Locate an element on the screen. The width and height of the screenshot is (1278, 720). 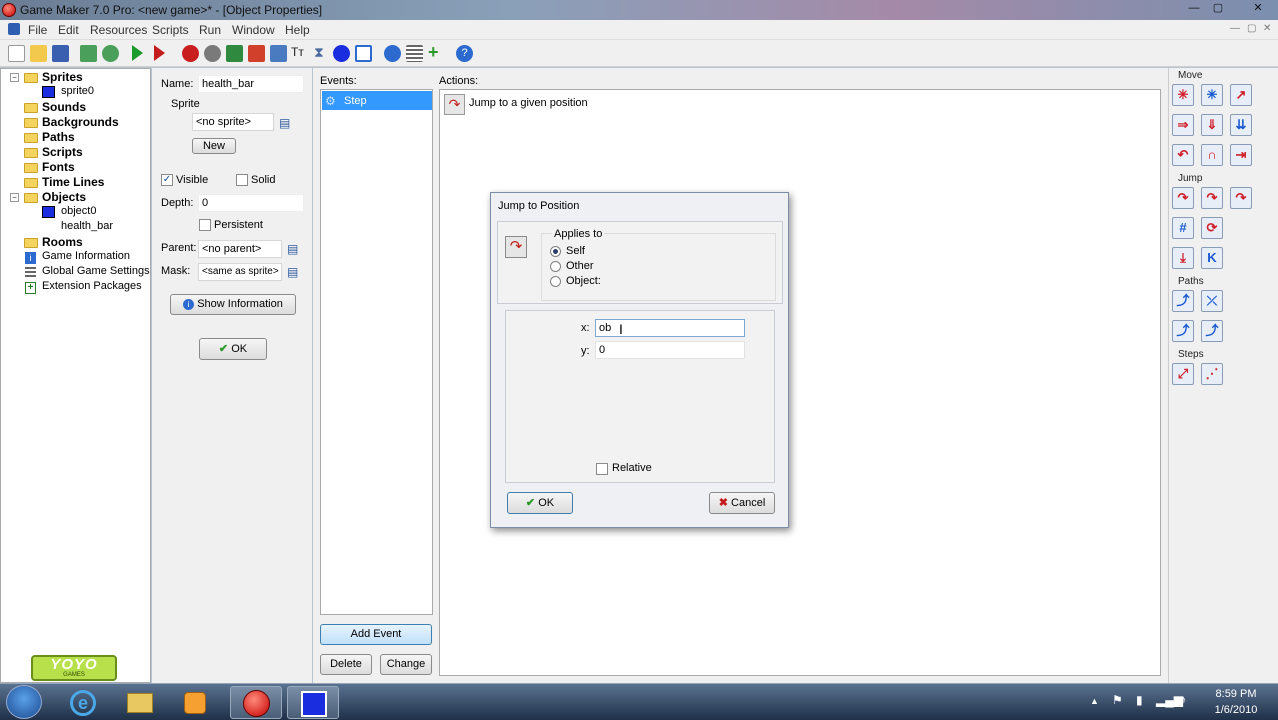
set-path-icon: ⤴ is located at coordinates (1183, 301).